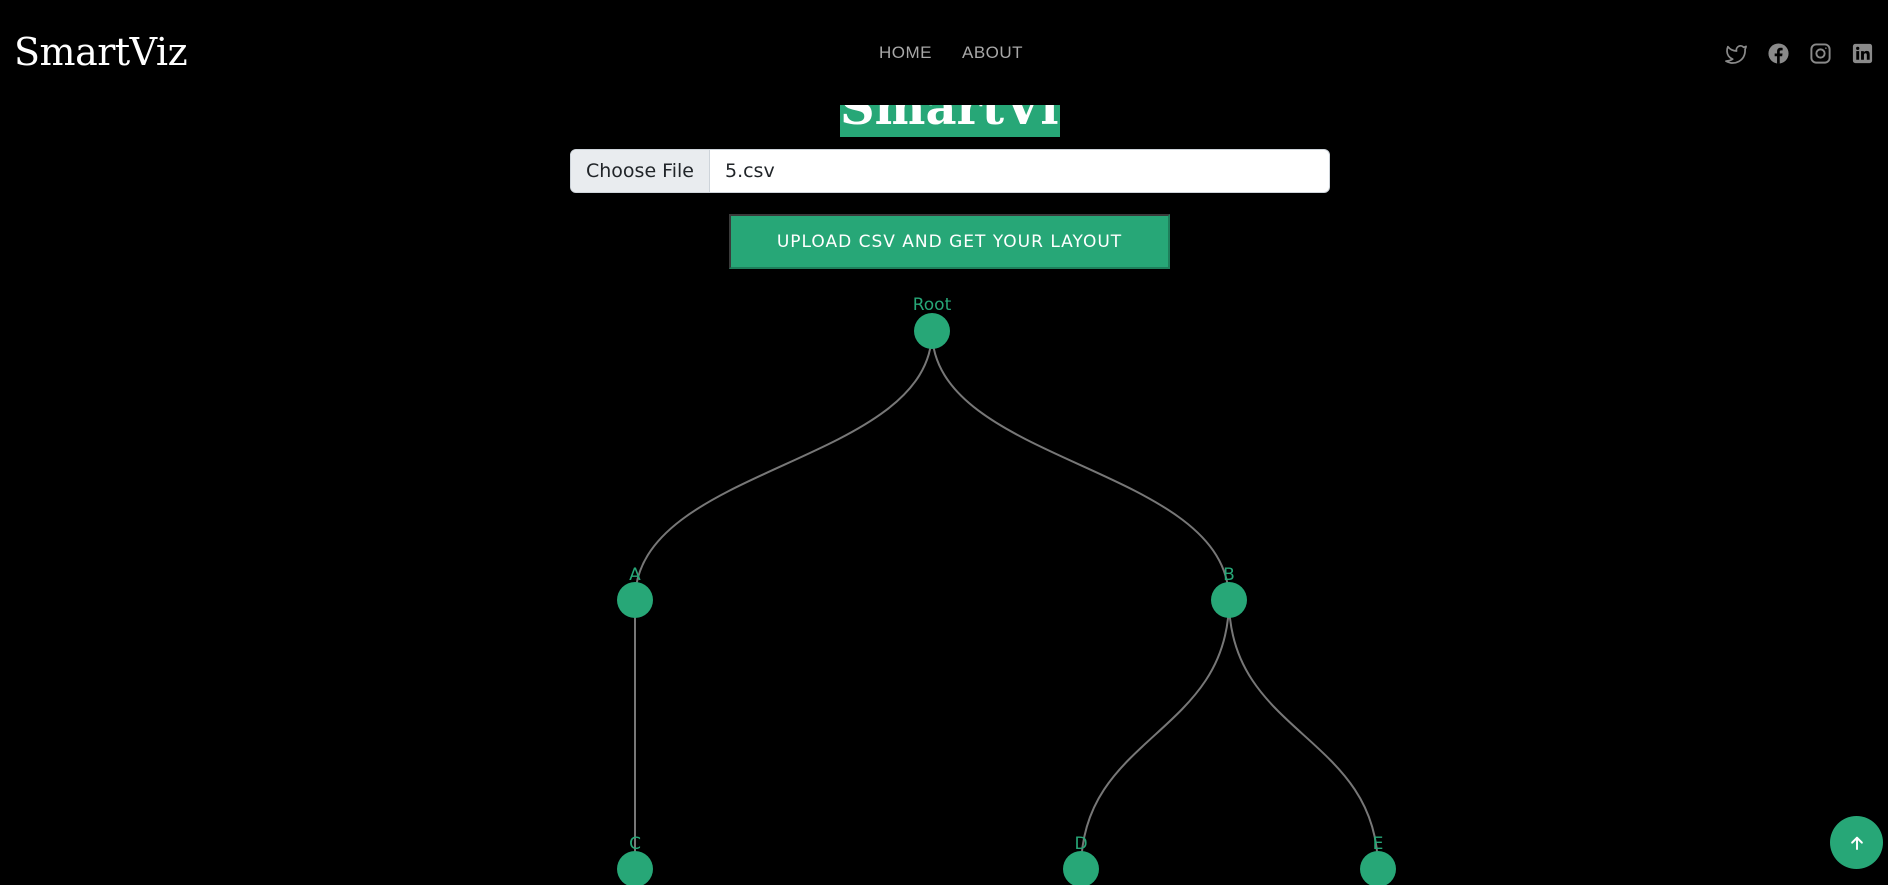 This screenshot has height=885, width=1888. Describe the element at coordinates (1778, 53) in the screenshot. I see `facebook-icon` at that location.